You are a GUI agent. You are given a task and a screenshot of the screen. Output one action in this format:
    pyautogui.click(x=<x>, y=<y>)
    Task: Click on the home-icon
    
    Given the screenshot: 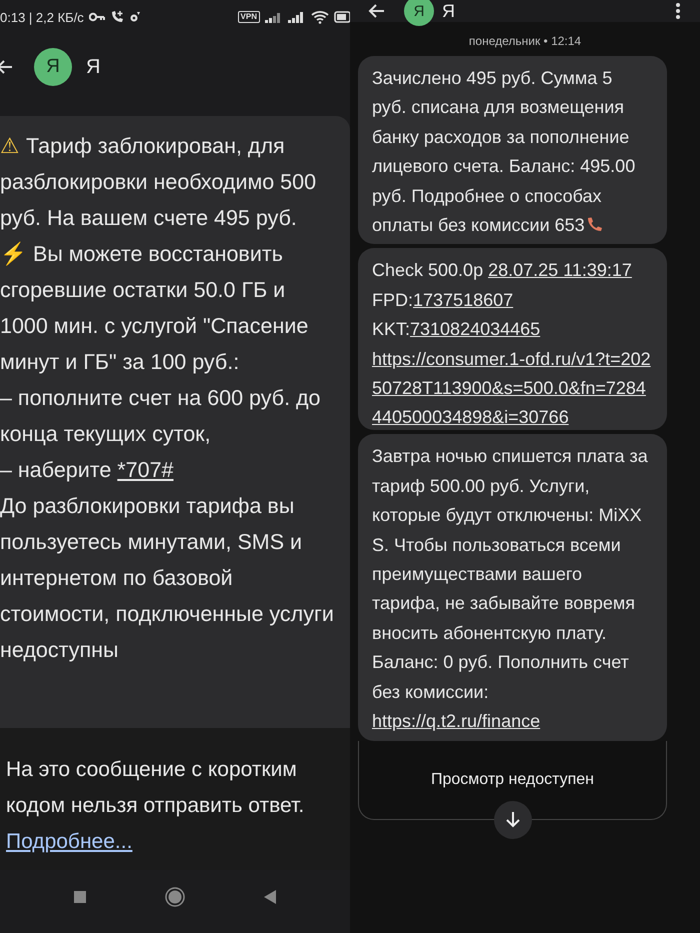 What is the action you would take?
    pyautogui.click(x=175, y=897)
    